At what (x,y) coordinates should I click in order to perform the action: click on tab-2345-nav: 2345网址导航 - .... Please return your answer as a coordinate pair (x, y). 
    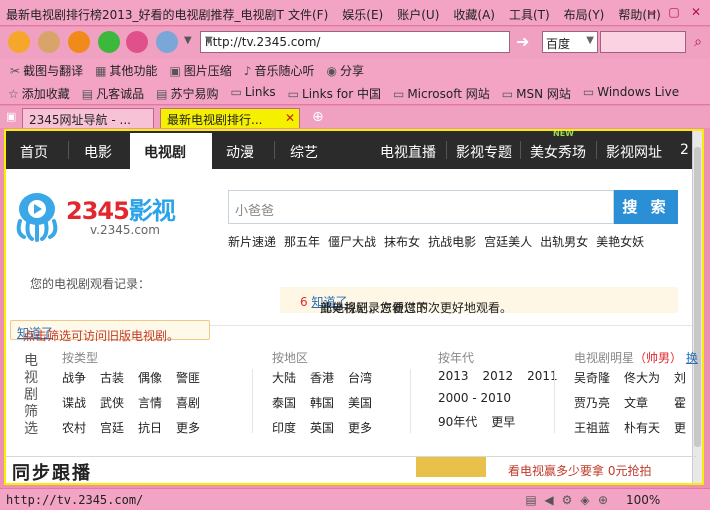
    Looking at the image, I should click on (88, 118).